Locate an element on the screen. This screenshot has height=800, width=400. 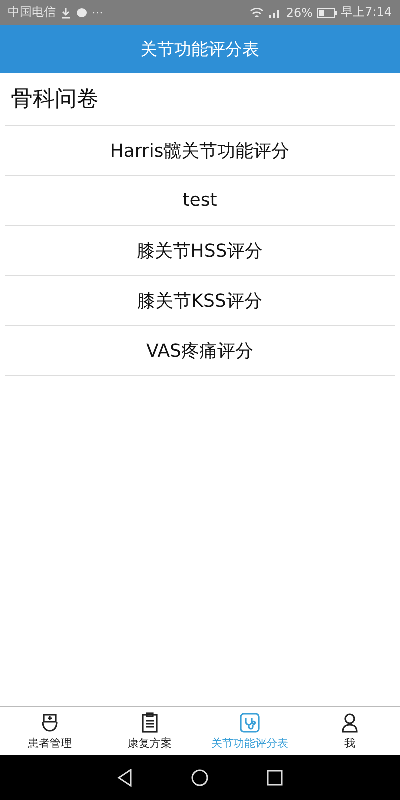
section-title: 骨科问卷 is located at coordinates (55, 100).